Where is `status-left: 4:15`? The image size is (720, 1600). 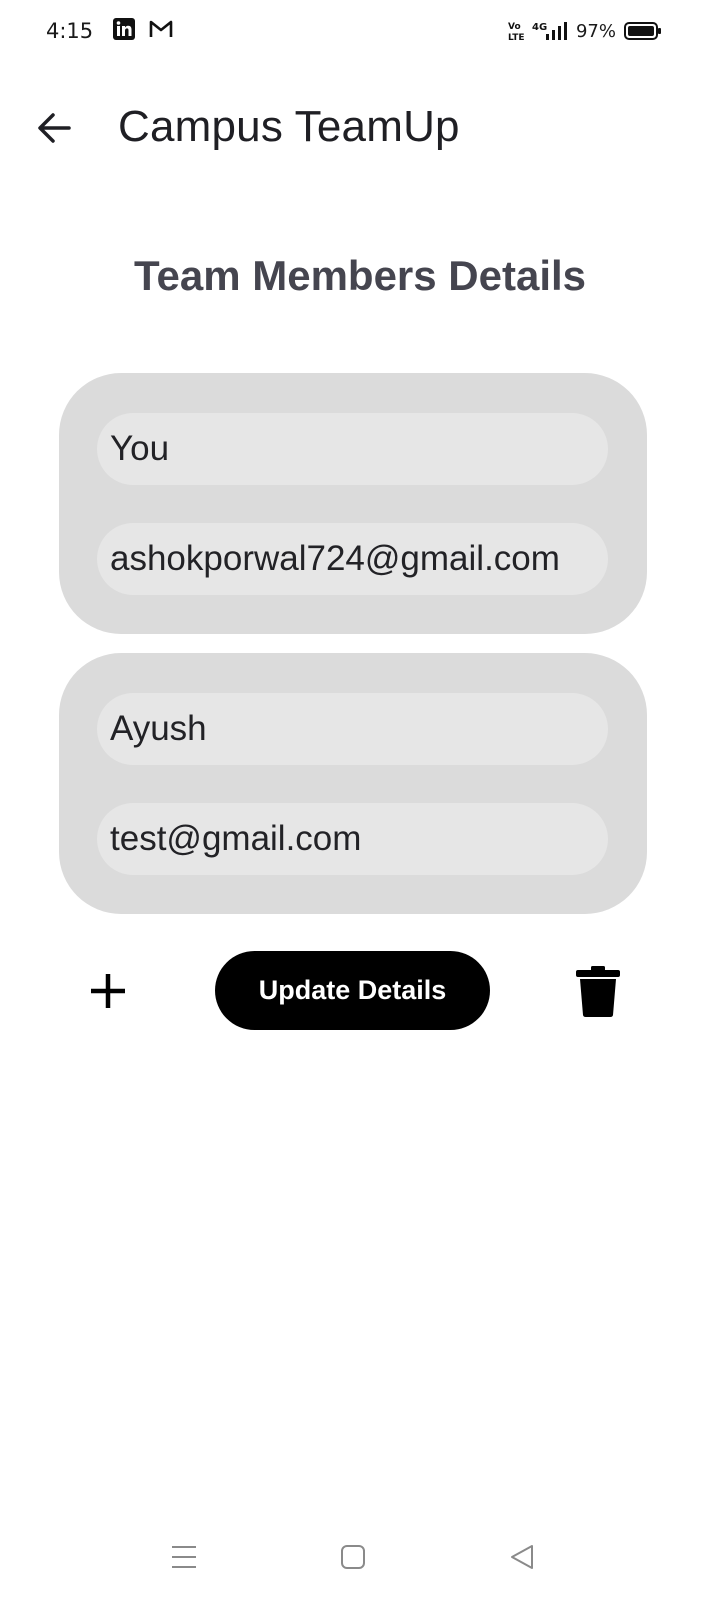 status-left: 4:15 is located at coordinates (109, 31).